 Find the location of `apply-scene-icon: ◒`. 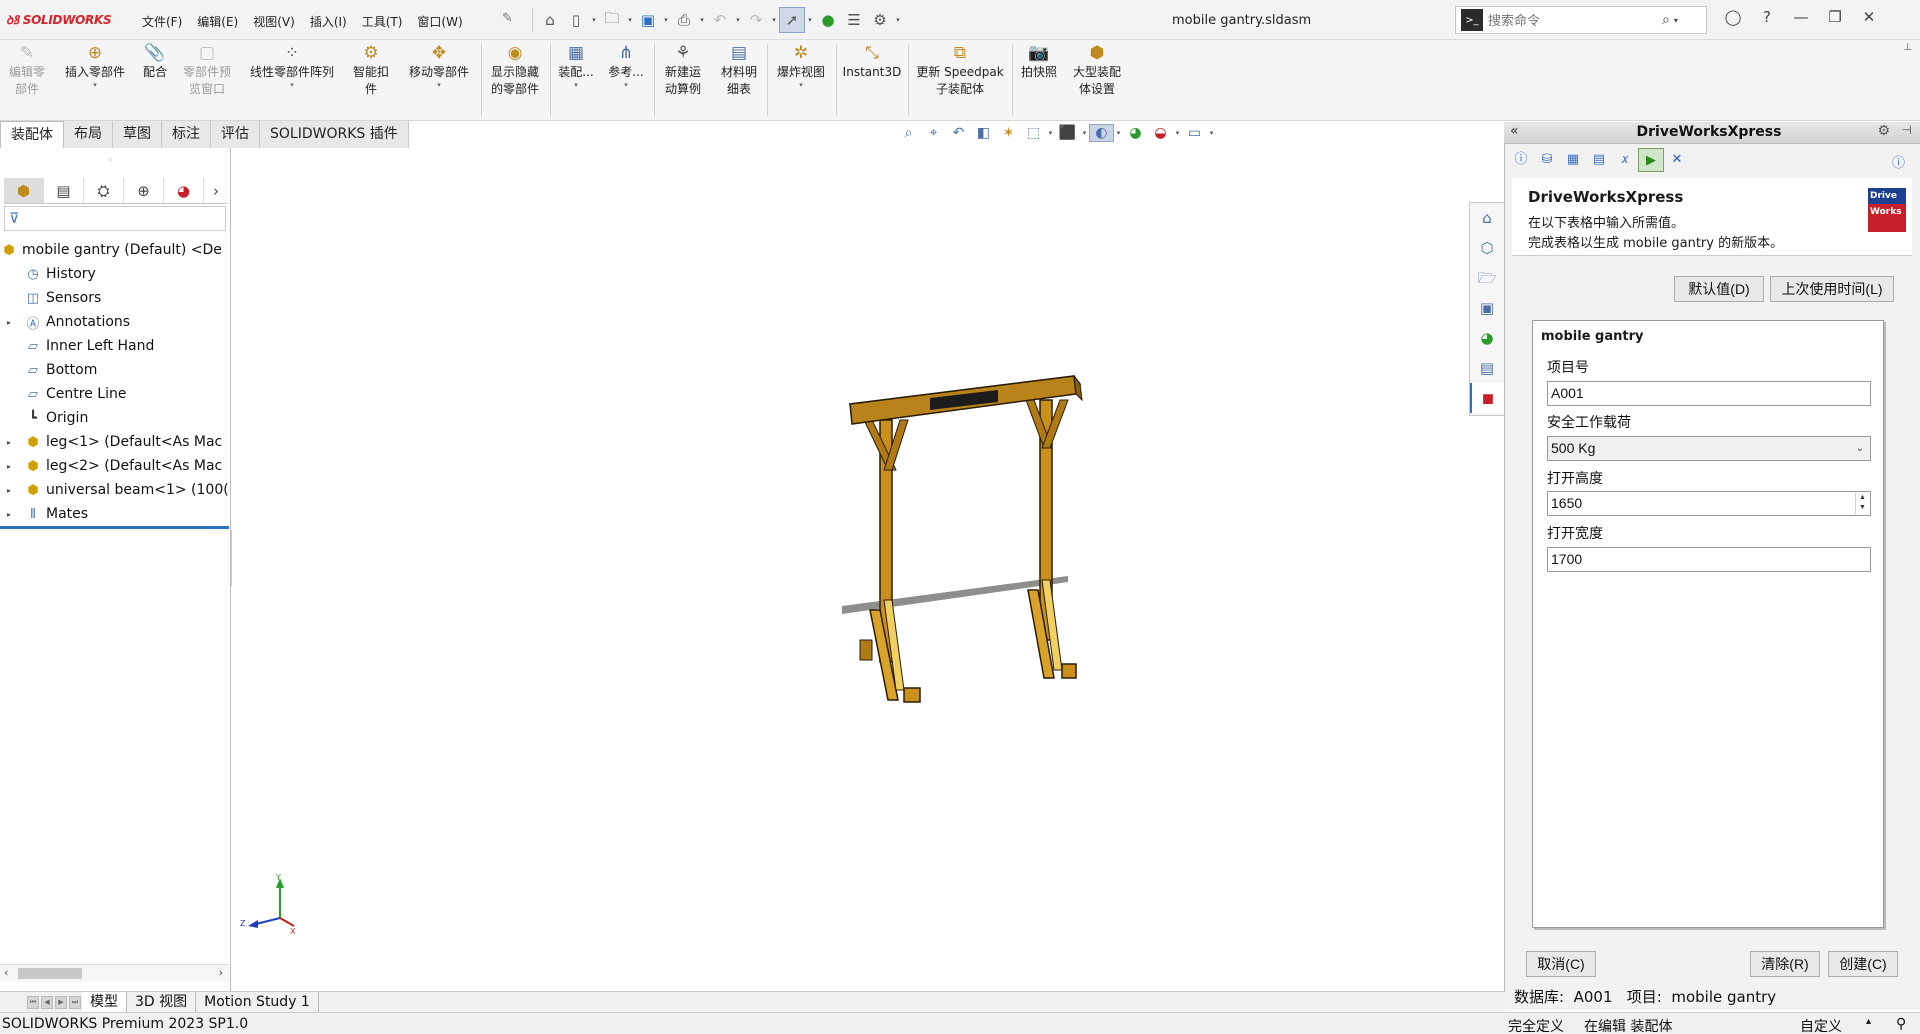

apply-scene-icon: ◒ is located at coordinates (1160, 133).